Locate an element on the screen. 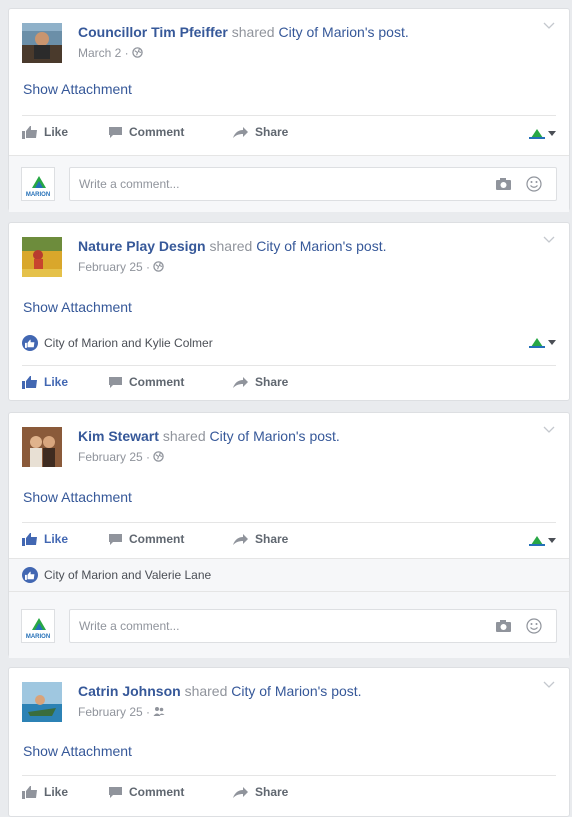  marion-avatar: MARION is located at coordinates (38, 184).